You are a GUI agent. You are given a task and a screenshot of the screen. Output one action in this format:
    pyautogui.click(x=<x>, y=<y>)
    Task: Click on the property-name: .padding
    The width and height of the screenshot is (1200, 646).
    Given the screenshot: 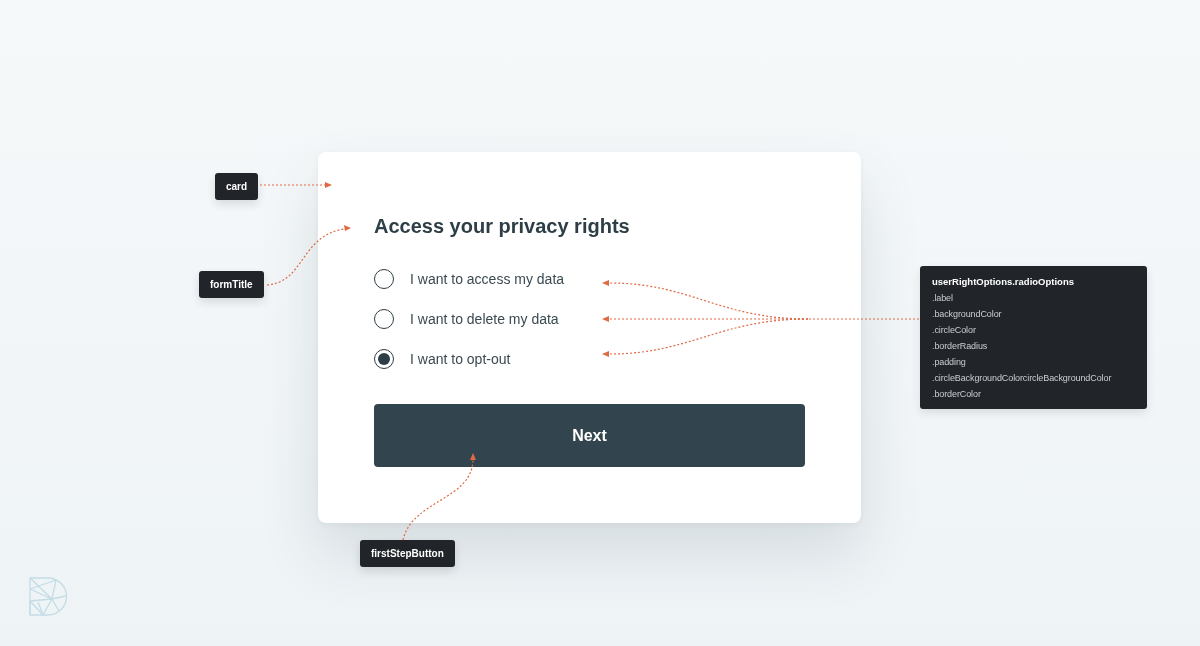 What is the action you would take?
    pyautogui.click(x=949, y=362)
    